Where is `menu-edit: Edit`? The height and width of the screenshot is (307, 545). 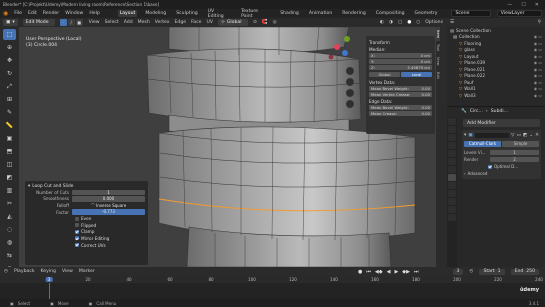 menu-edit: Edit is located at coordinates (32, 13).